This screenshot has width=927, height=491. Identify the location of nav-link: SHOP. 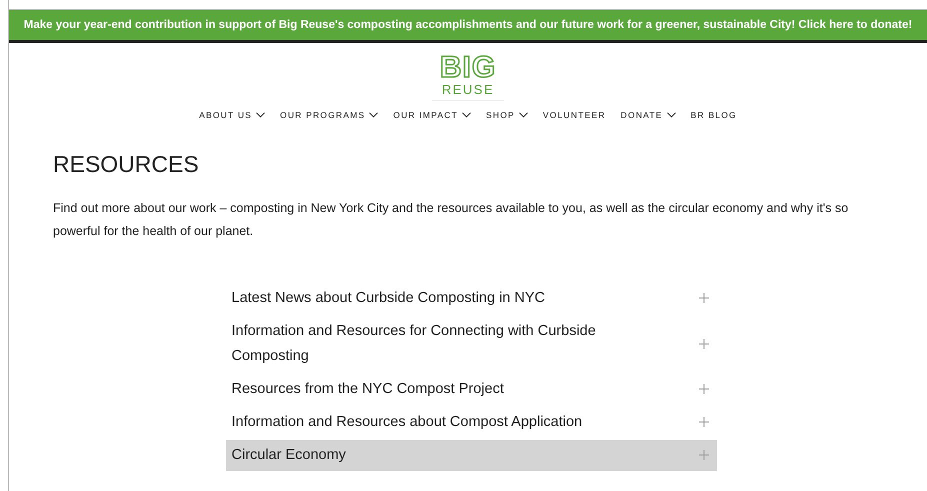
(507, 115).